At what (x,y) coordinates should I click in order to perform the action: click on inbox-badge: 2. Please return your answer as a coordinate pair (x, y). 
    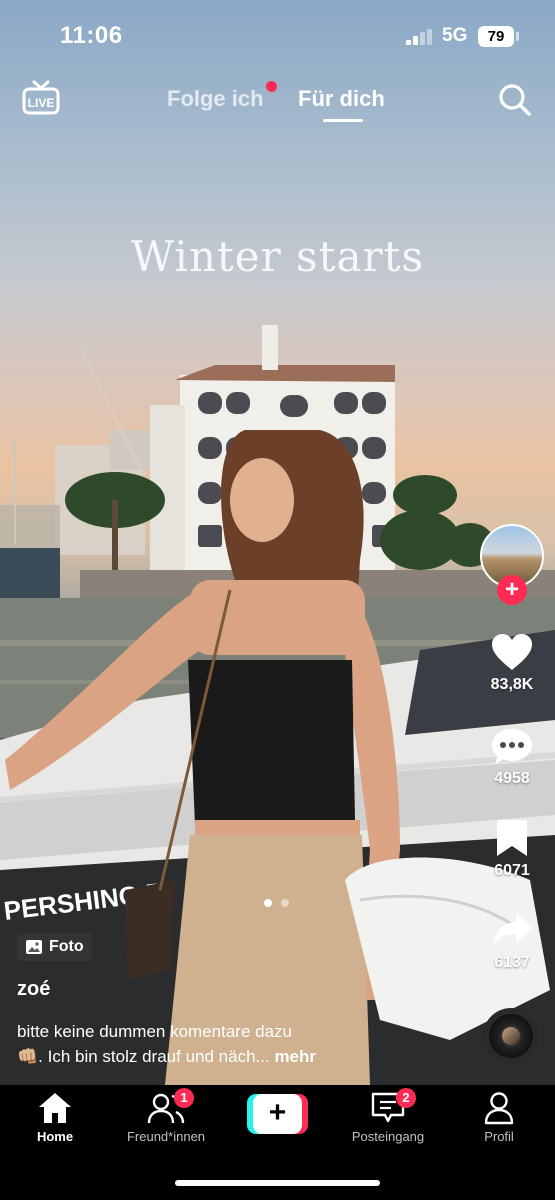
    Looking at the image, I should click on (406, 1098).